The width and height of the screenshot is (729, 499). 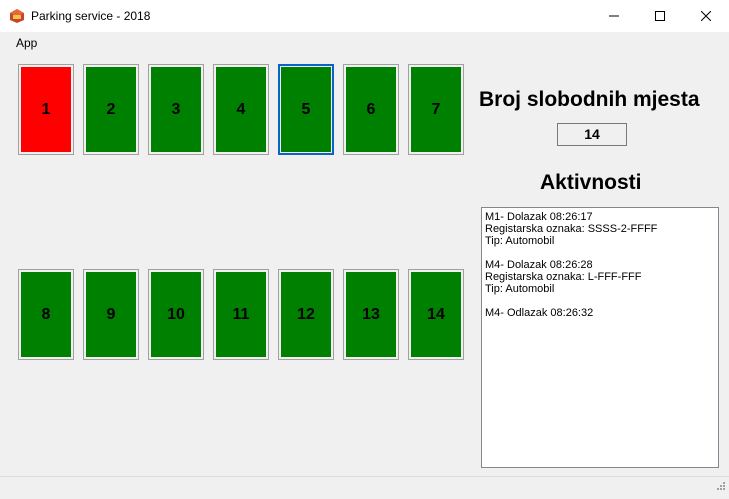 I want to click on parking-spot-12: 12, so click(x=306, y=314).